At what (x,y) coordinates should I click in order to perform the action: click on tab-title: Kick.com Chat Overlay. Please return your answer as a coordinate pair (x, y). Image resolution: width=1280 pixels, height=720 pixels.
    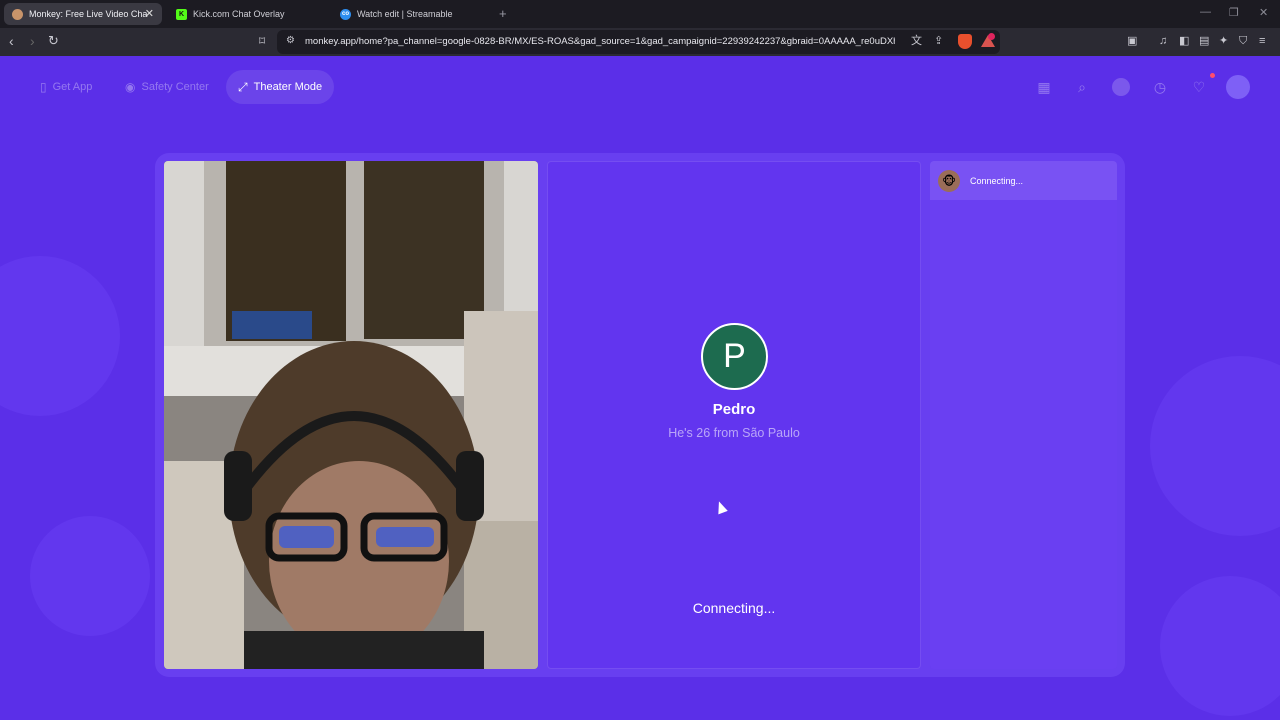
    Looking at the image, I should click on (239, 14).